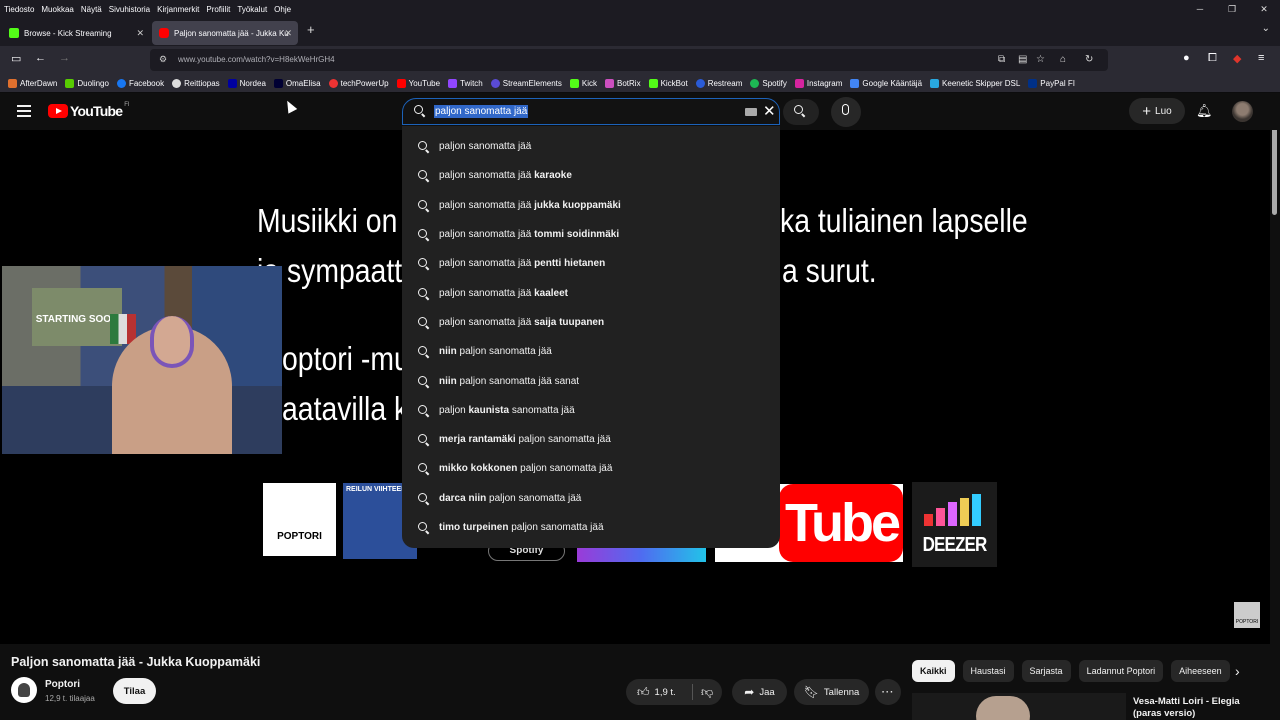 This screenshot has height=720, width=1280. I want to click on suggestion-item: paljon sanomatta jää tommi soidinmäki, so click(591, 234).